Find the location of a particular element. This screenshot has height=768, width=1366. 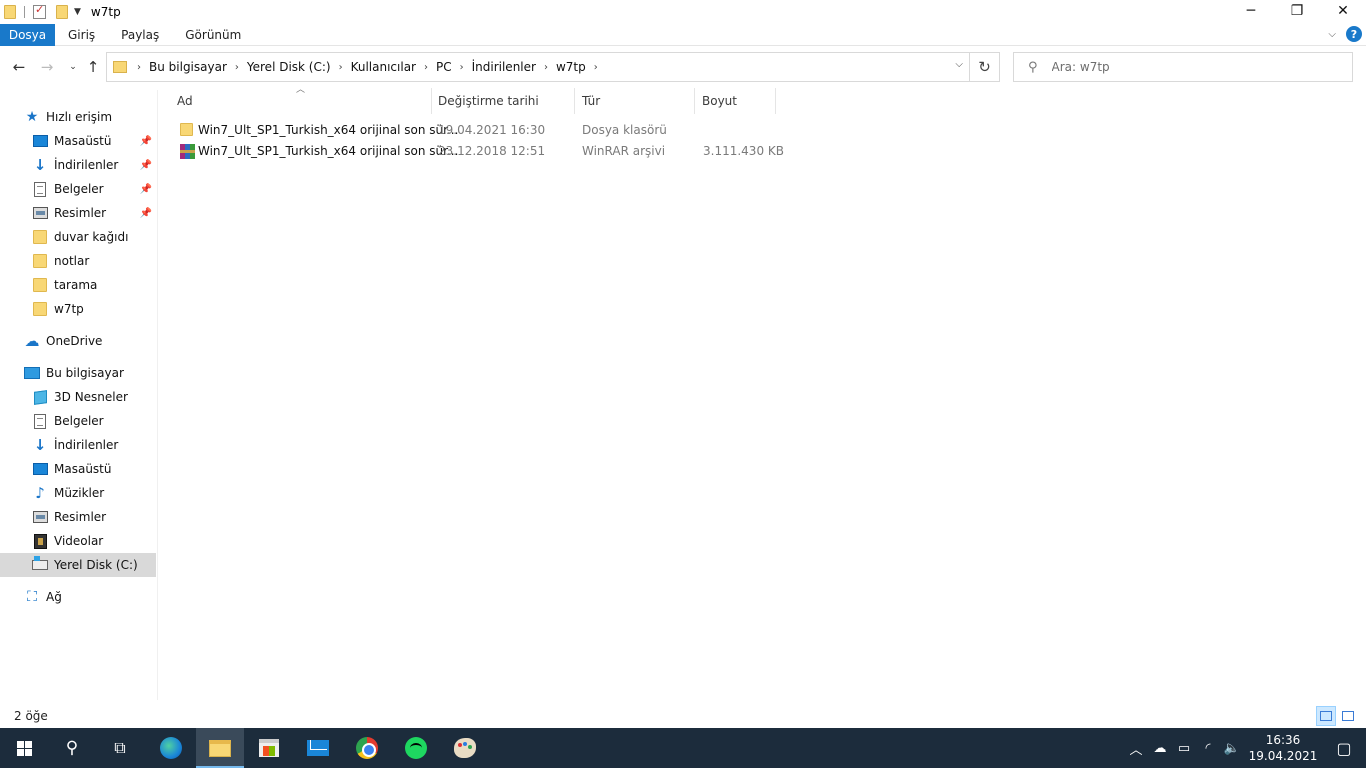

breadcrumb-item: Kullanıcılar is located at coordinates (383, 67).